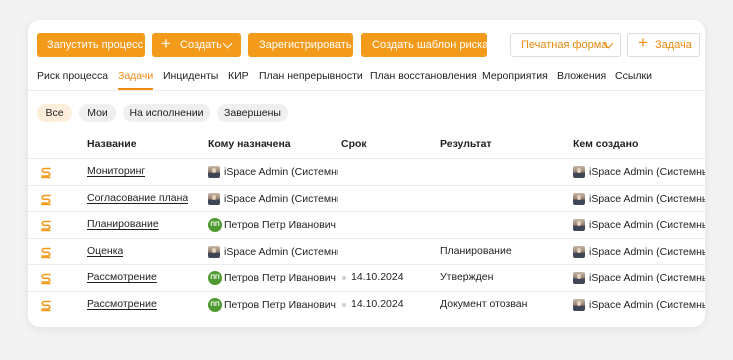 The height and width of the screenshot is (360, 733). What do you see at coordinates (423, 76) in the screenshot?
I see `tab-recovery-plan: План восстановления` at bounding box center [423, 76].